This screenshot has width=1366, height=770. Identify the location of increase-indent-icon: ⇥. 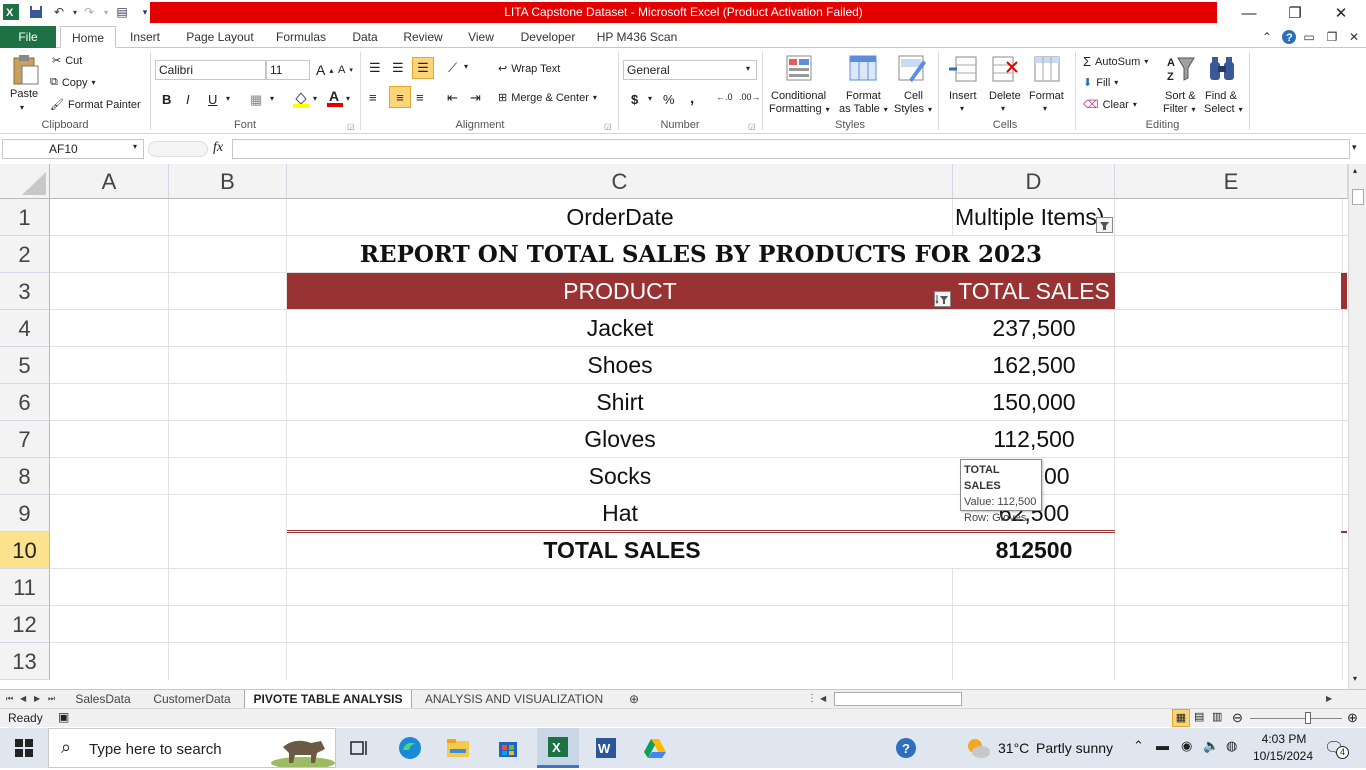
(475, 98).